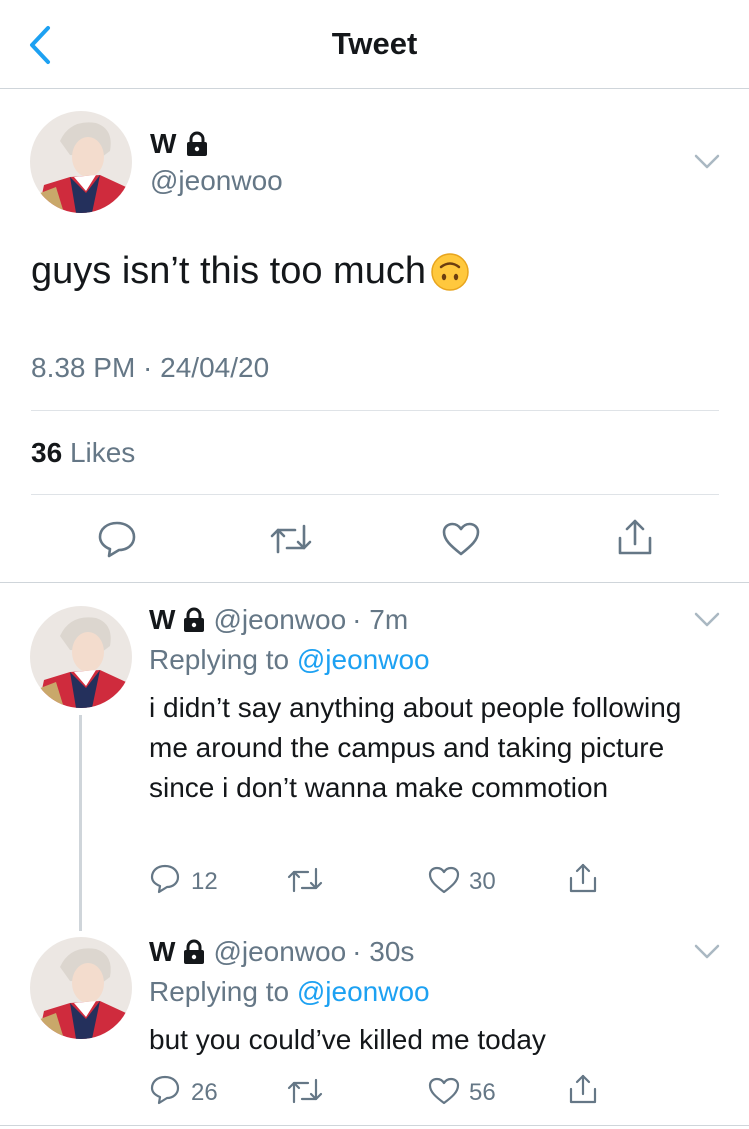 This screenshot has width=749, height=1129. Describe the element at coordinates (47, 452) in the screenshot. I see `likes-count: 36` at that location.